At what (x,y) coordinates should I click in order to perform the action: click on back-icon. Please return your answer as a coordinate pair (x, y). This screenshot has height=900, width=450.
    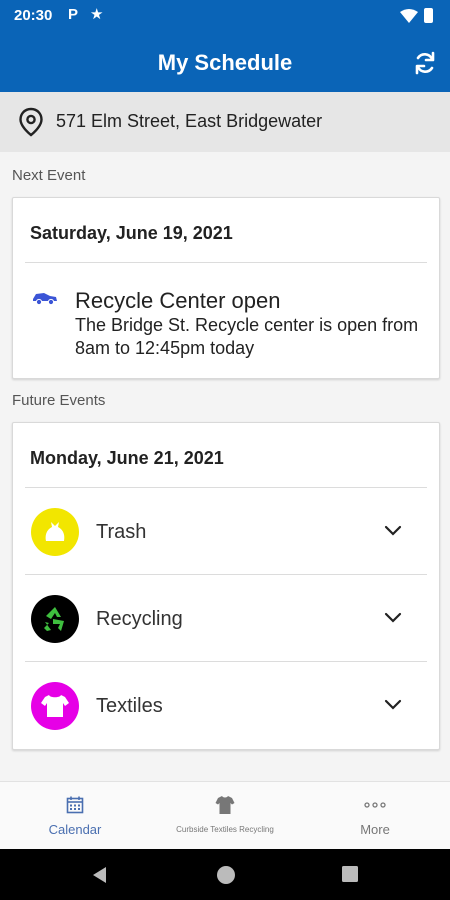
    Looking at the image, I should click on (99, 875).